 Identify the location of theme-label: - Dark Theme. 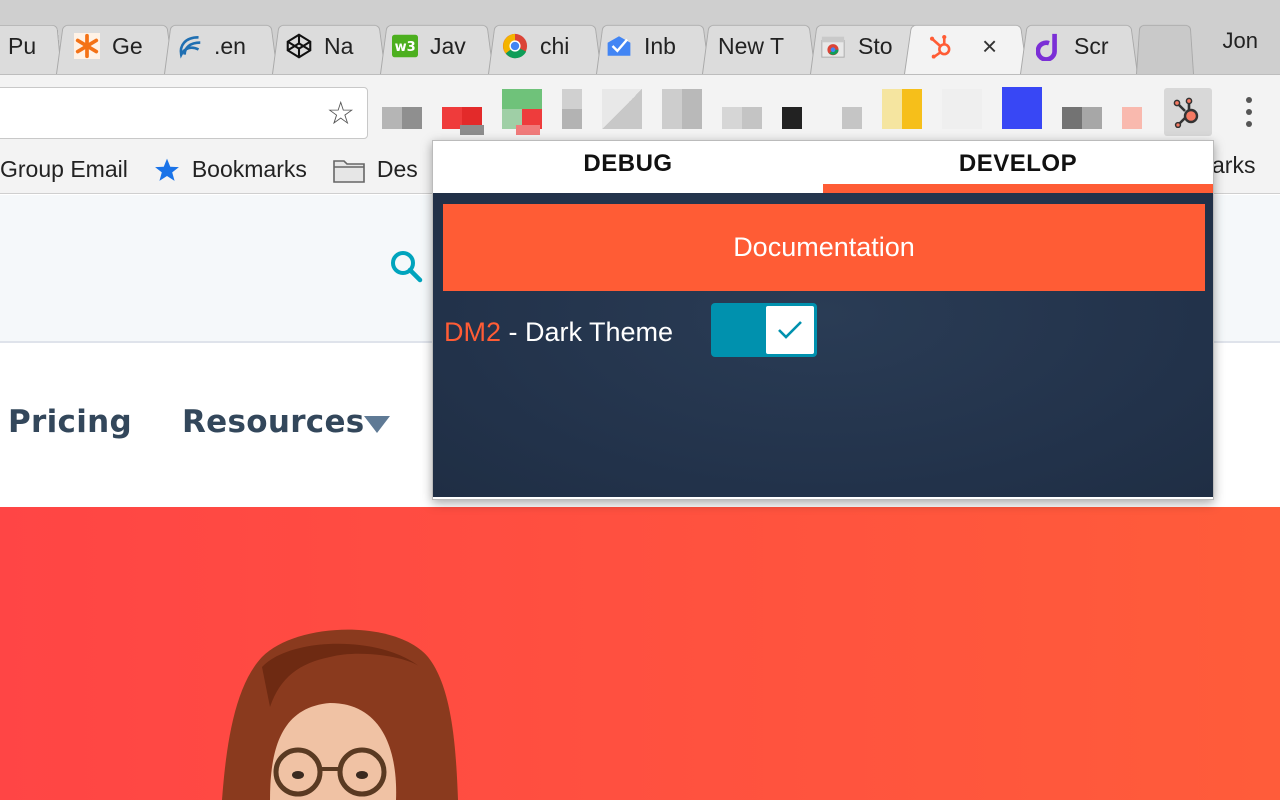
(587, 332).